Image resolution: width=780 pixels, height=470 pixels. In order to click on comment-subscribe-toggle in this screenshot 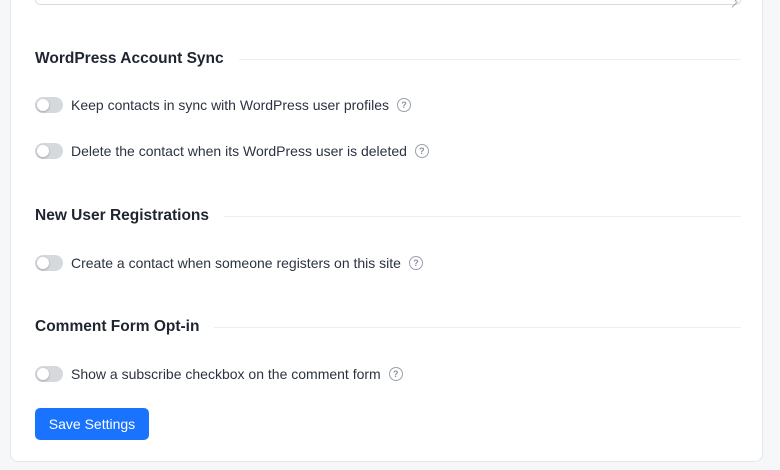, I will do `click(49, 374)`.